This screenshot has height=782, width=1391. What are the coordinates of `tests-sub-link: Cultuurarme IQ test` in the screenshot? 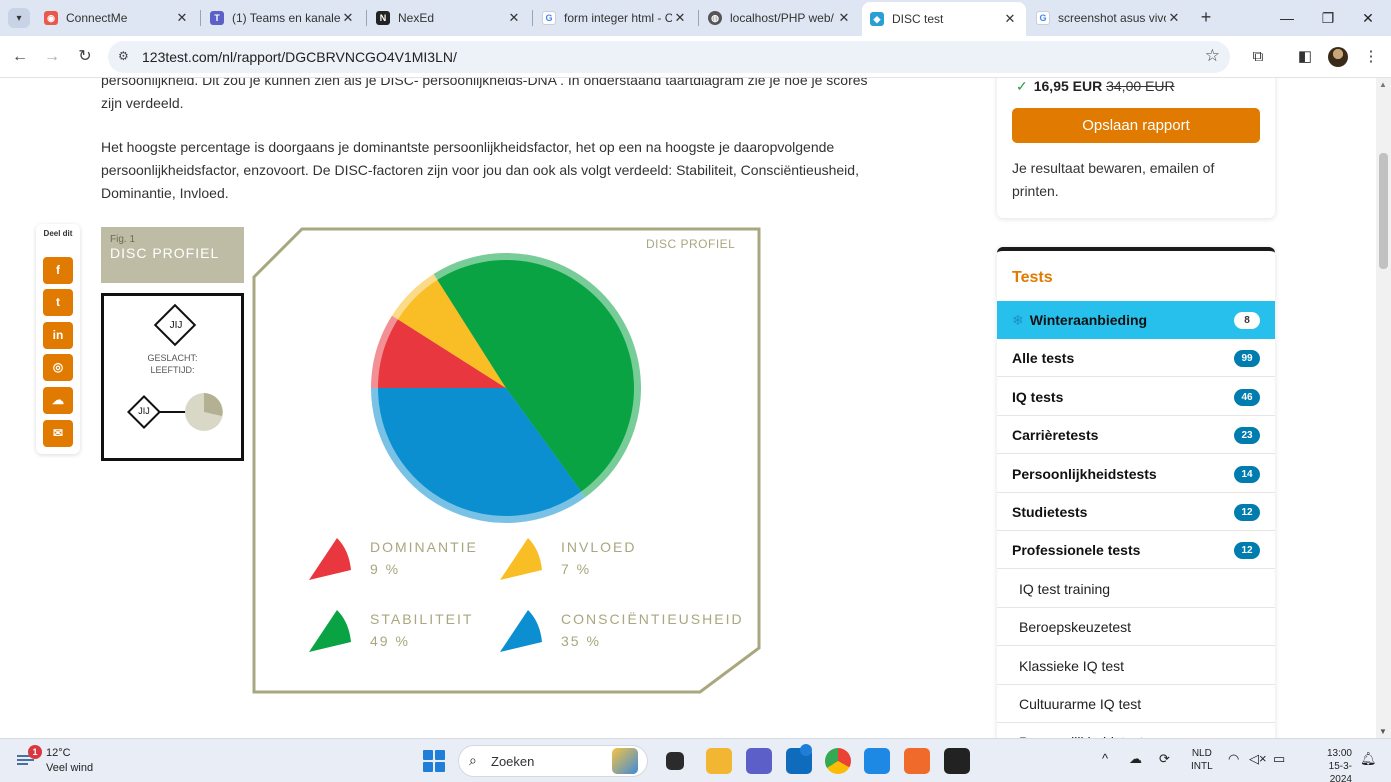 It's located at (1136, 704).